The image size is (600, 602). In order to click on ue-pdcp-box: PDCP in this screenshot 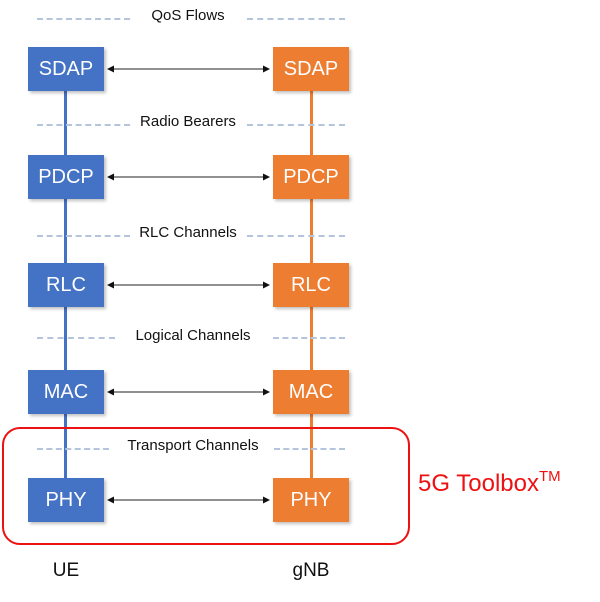, I will do `click(66, 177)`.